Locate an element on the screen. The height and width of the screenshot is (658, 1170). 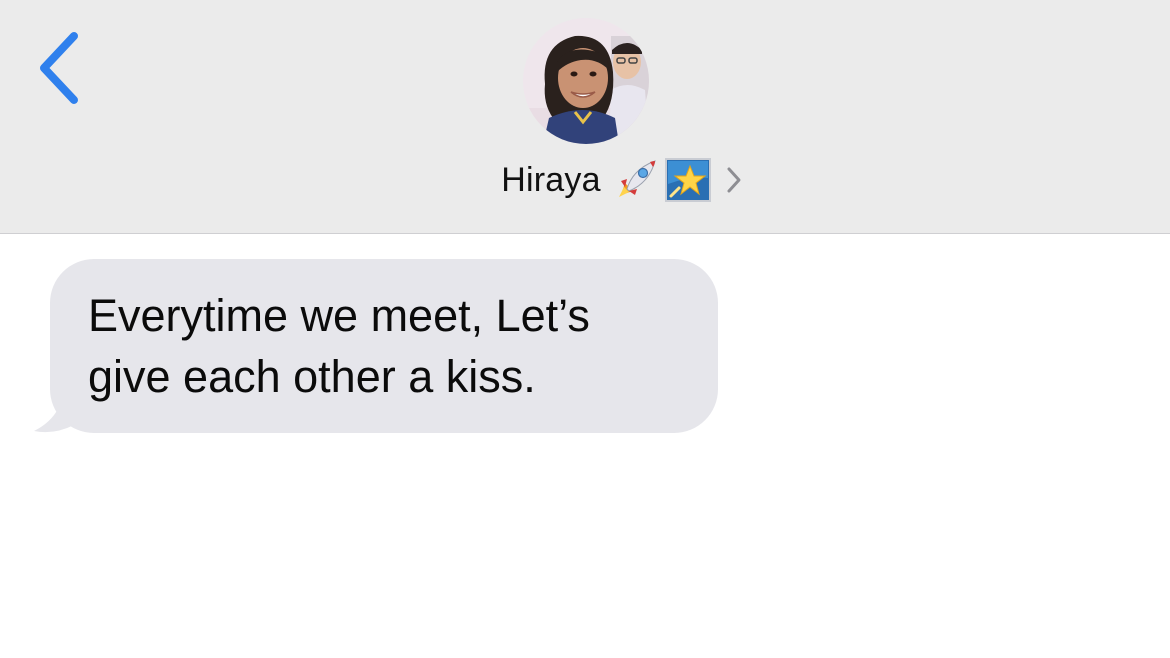
contact-name: Hiraya is located at coordinates (551, 179).